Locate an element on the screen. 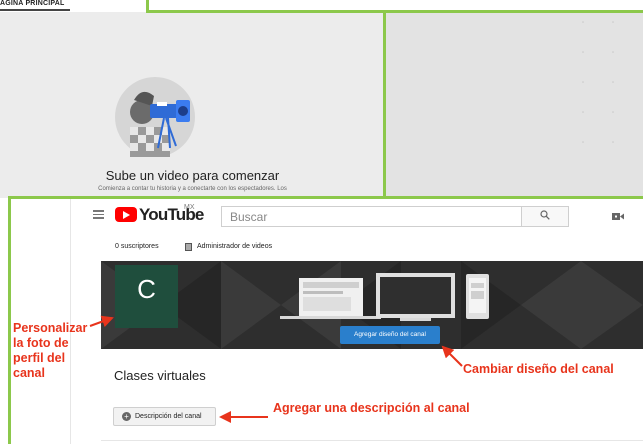 The height and width of the screenshot is (444, 643). subscriber-count: 0 suscriptores is located at coordinates (137, 246).